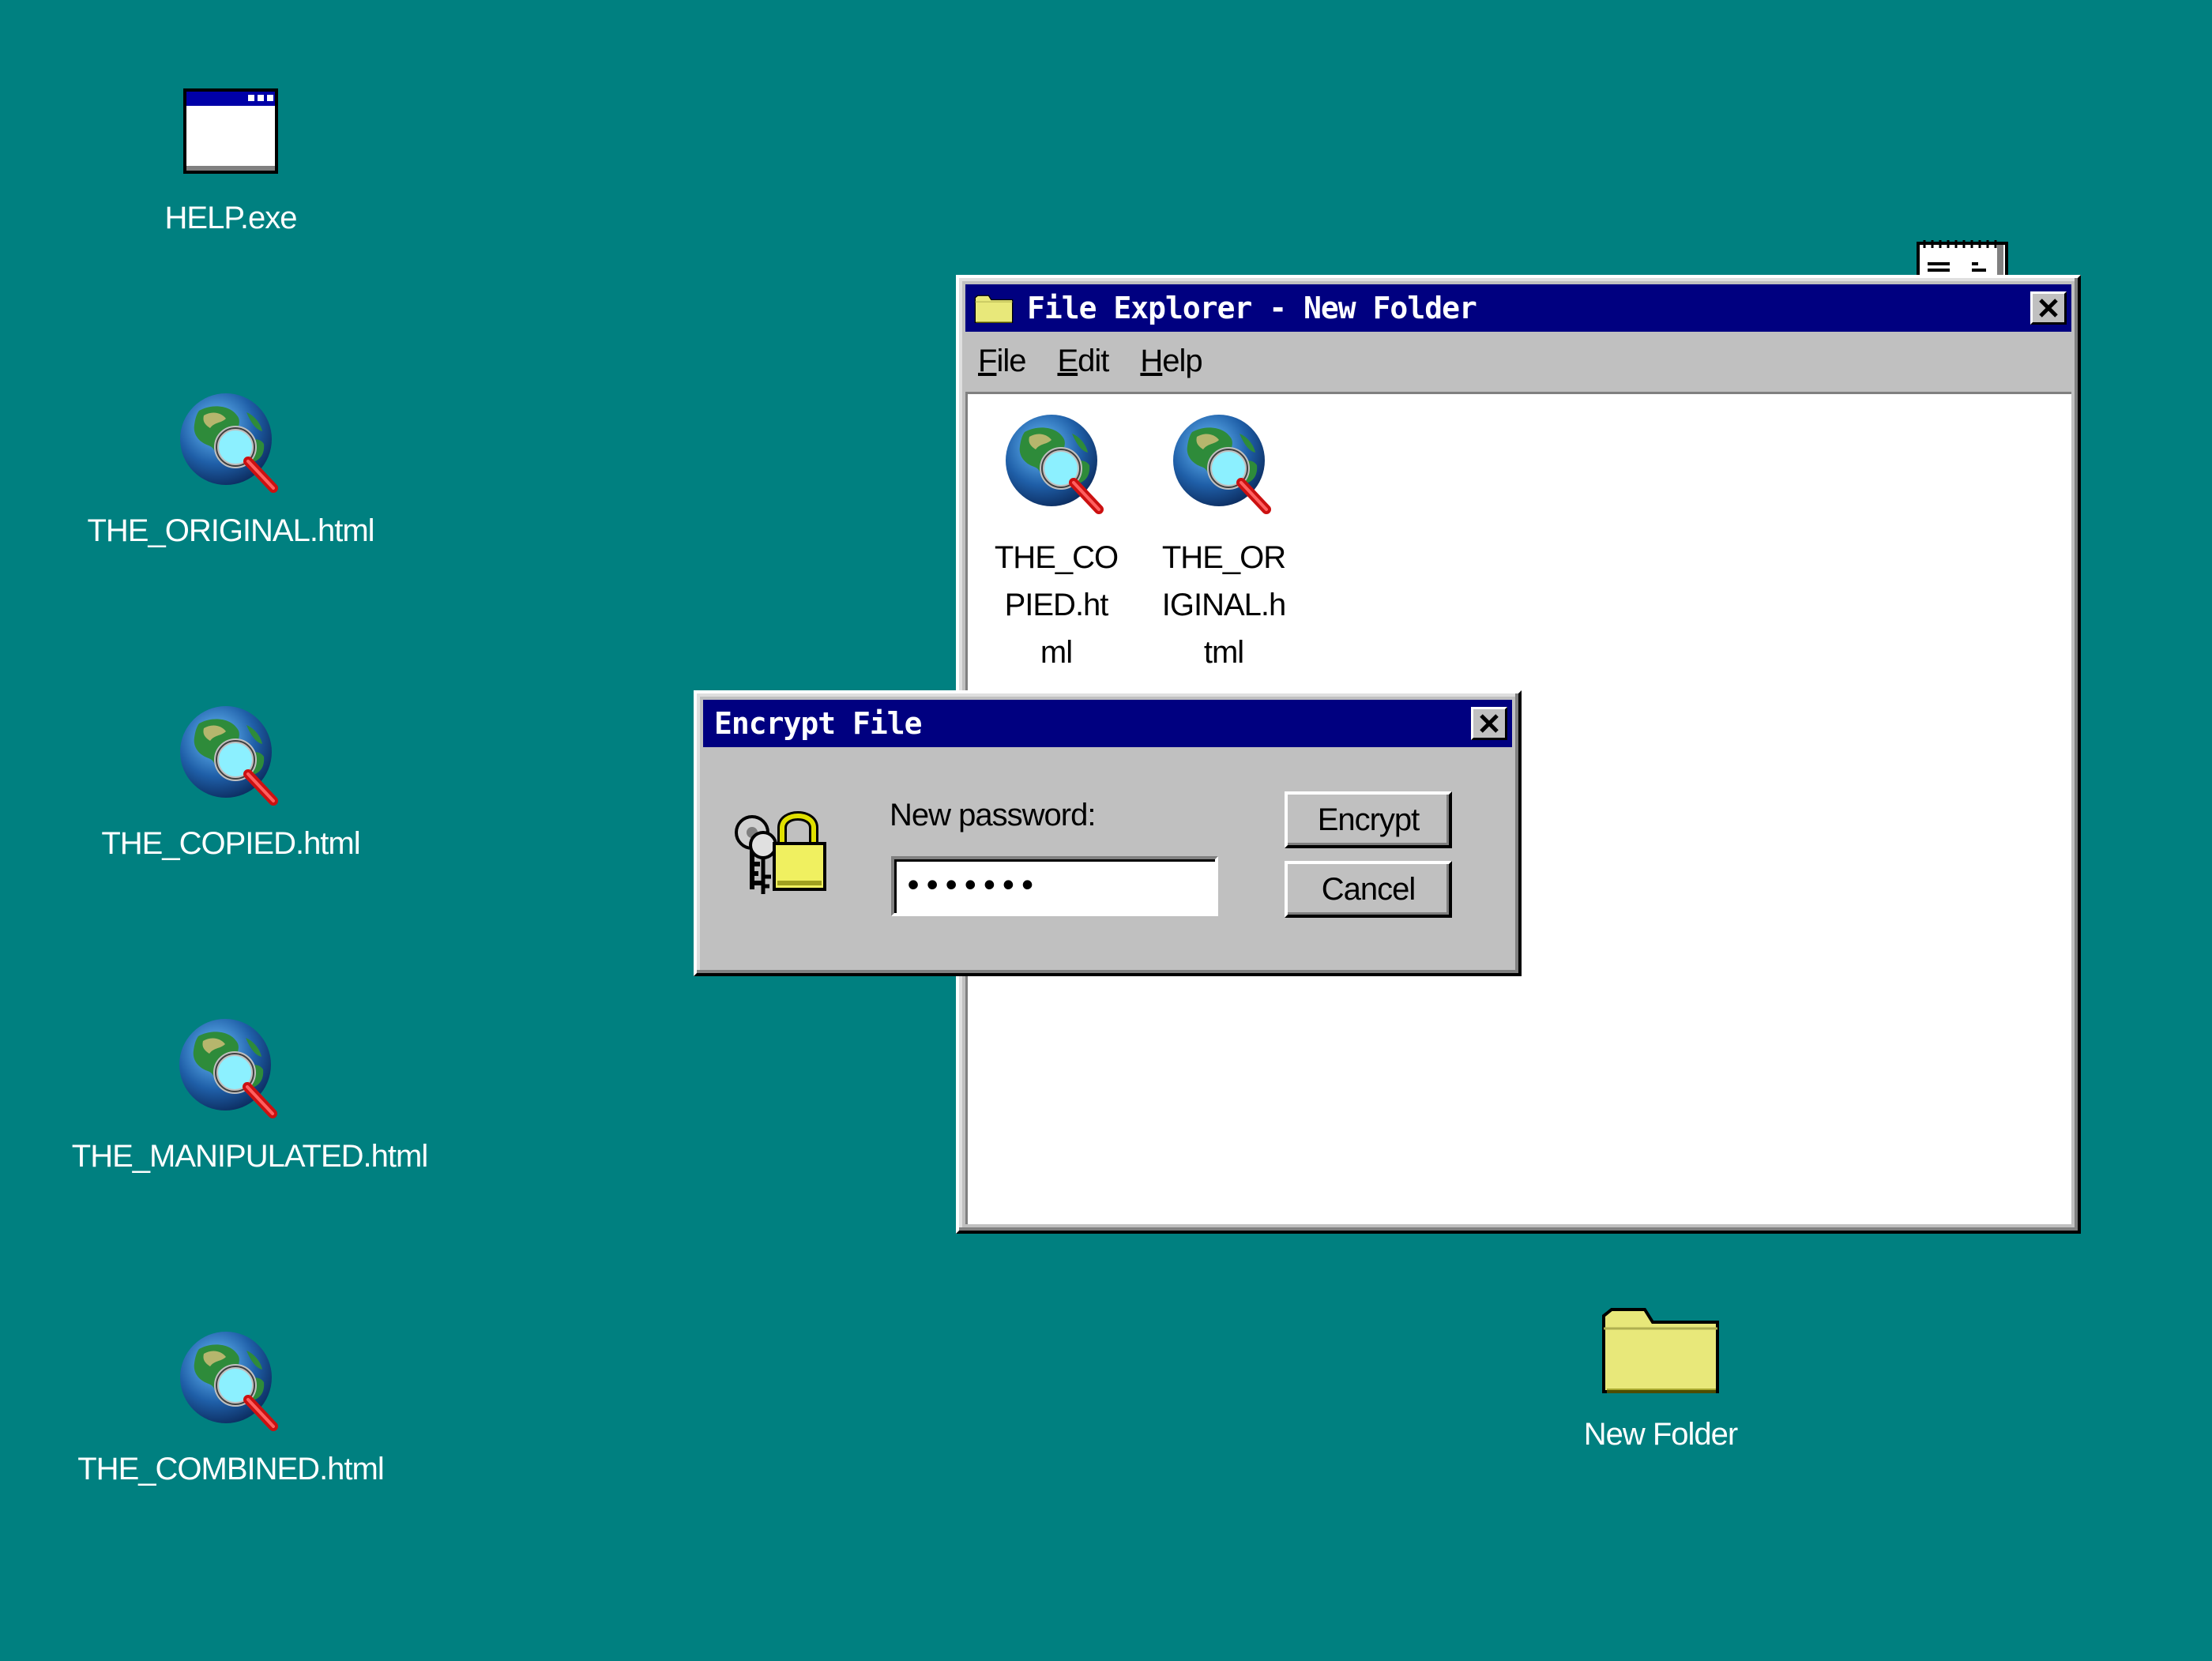 This screenshot has width=2212, height=1661. What do you see at coordinates (1518, 361) in the screenshot?
I see `explorer-menubar: File Edit Help` at bounding box center [1518, 361].